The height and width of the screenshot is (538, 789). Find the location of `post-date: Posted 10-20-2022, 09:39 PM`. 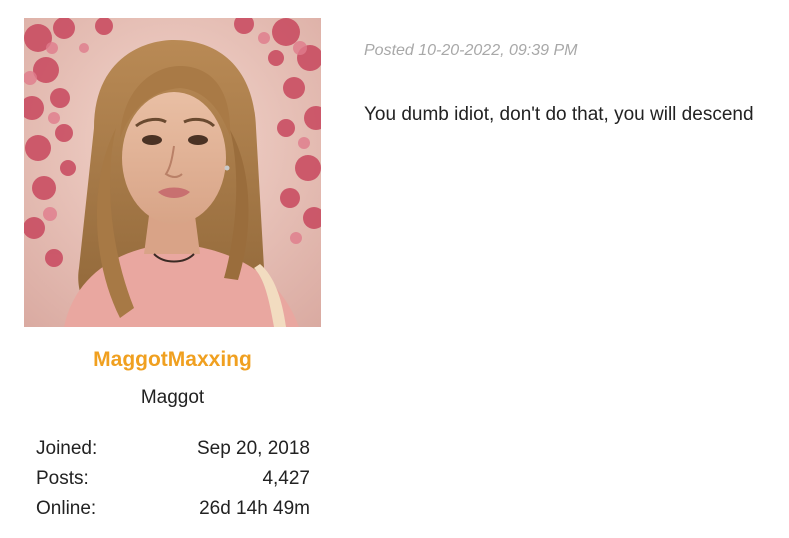

post-date: Posted 10-20-2022, 09:39 PM is located at coordinates (471, 50).